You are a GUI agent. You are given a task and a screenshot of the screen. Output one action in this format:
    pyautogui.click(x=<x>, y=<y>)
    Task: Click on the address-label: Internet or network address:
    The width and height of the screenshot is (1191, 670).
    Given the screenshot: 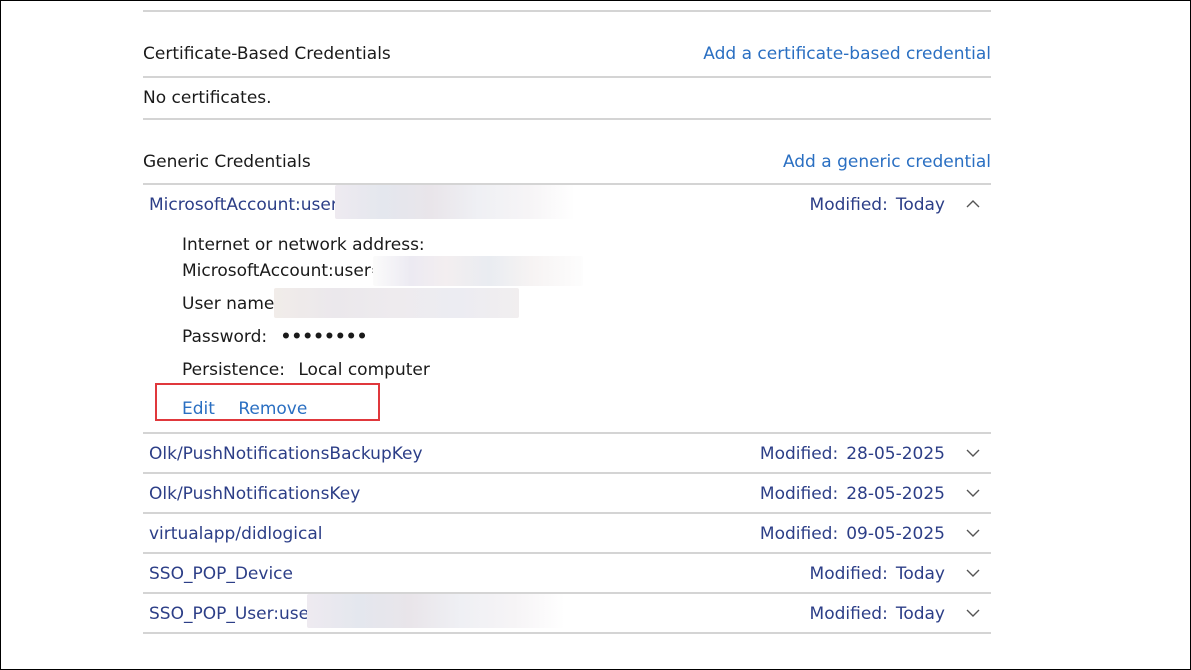 What is the action you would take?
    pyautogui.click(x=303, y=245)
    